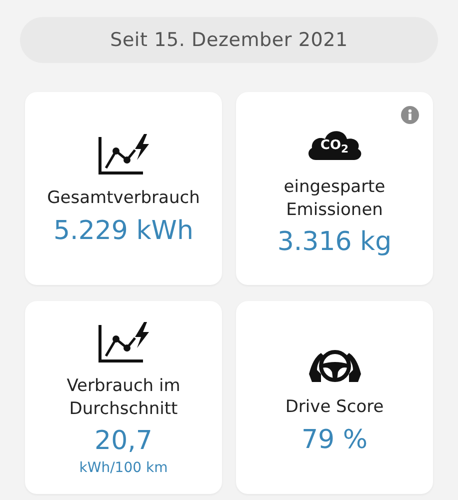 This screenshot has width=458, height=500. I want to click on card-value: 20,7, so click(123, 441).